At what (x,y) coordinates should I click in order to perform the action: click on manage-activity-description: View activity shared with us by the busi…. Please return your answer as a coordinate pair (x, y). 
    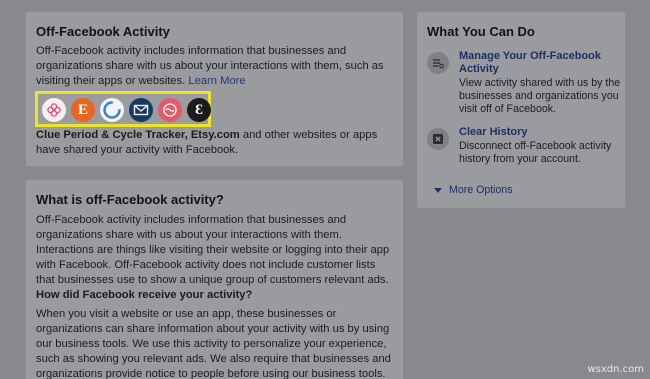
    Looking at the image, I should click on (540, 96).